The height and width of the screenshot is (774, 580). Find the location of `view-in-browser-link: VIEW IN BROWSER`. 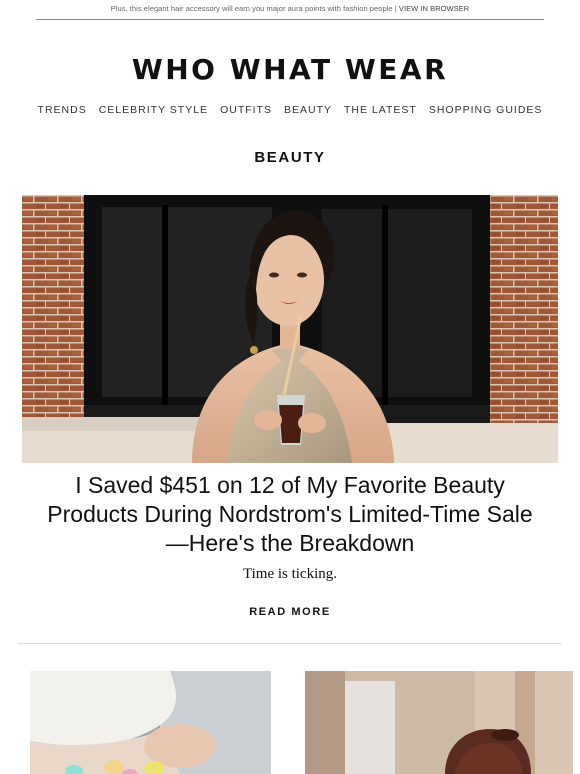

view-in-browser-link: VIEW IN BROWSER is located at coordinates (434, 8).